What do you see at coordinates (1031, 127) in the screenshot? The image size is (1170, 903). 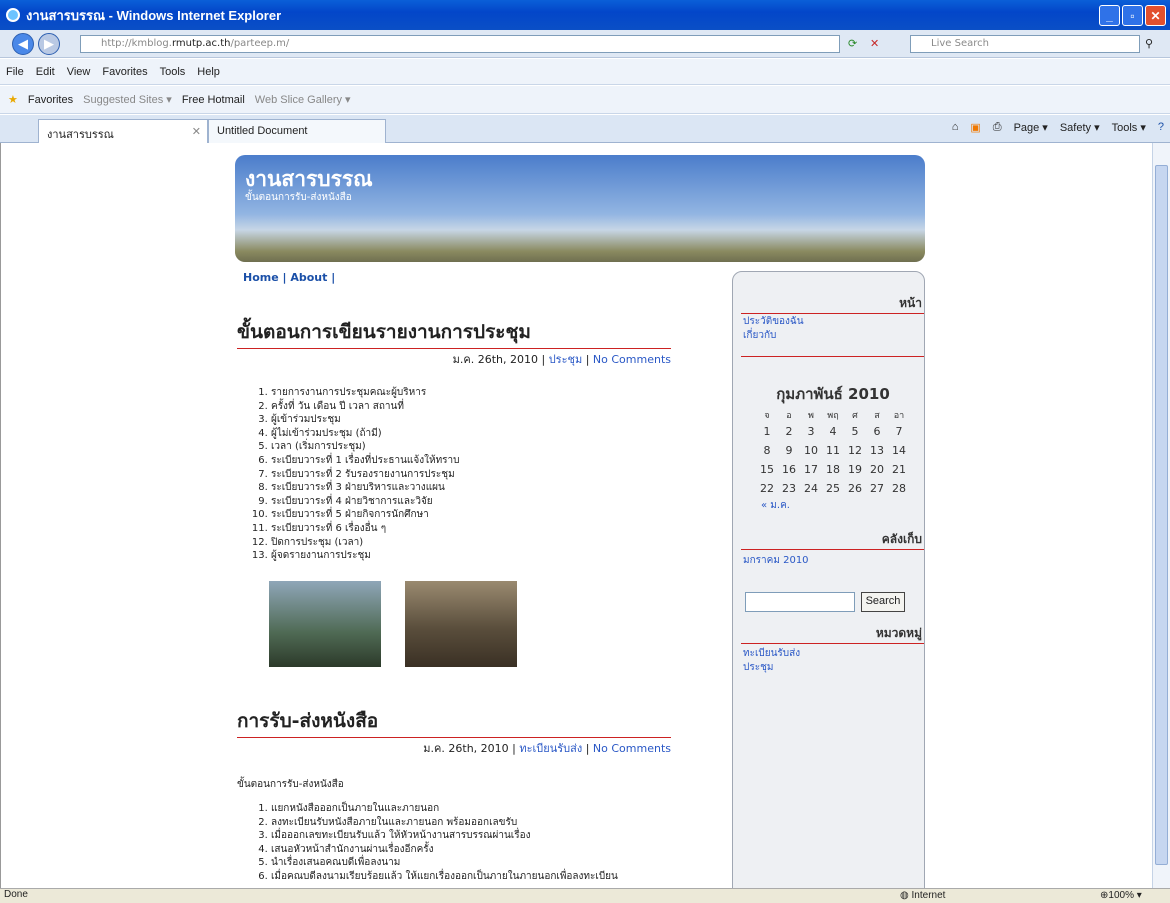 I see `page-menu: Page ▾` at bounding box center [1031, 127].